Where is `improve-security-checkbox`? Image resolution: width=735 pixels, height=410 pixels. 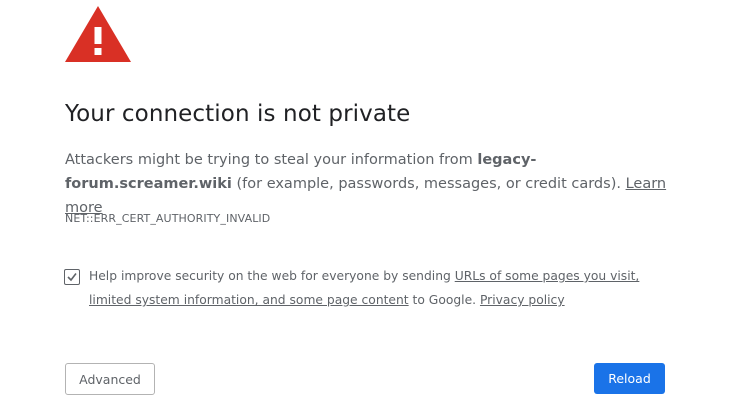 improve-security-checkbox is located at coordinates (72, 277).